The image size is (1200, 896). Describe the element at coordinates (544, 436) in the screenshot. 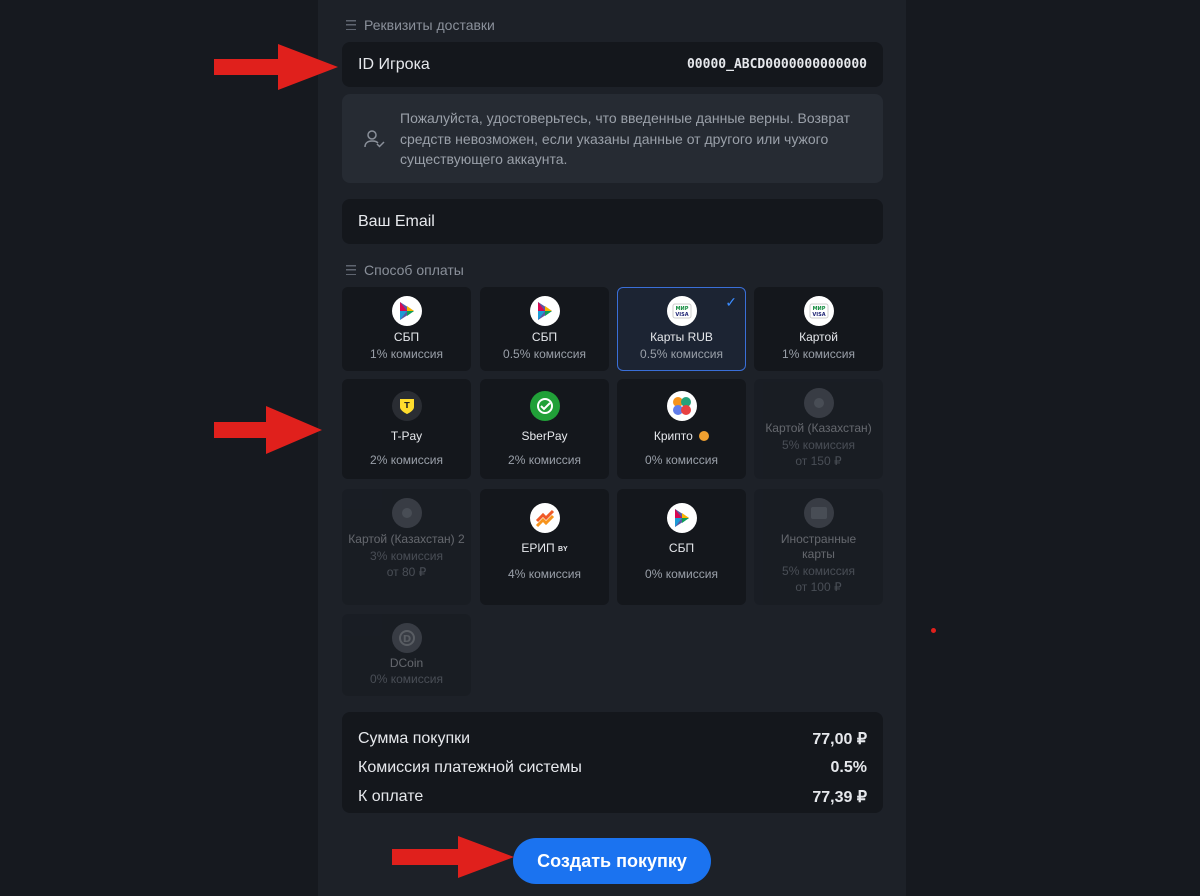

I see `payment-method-name: SberPay` at that location.